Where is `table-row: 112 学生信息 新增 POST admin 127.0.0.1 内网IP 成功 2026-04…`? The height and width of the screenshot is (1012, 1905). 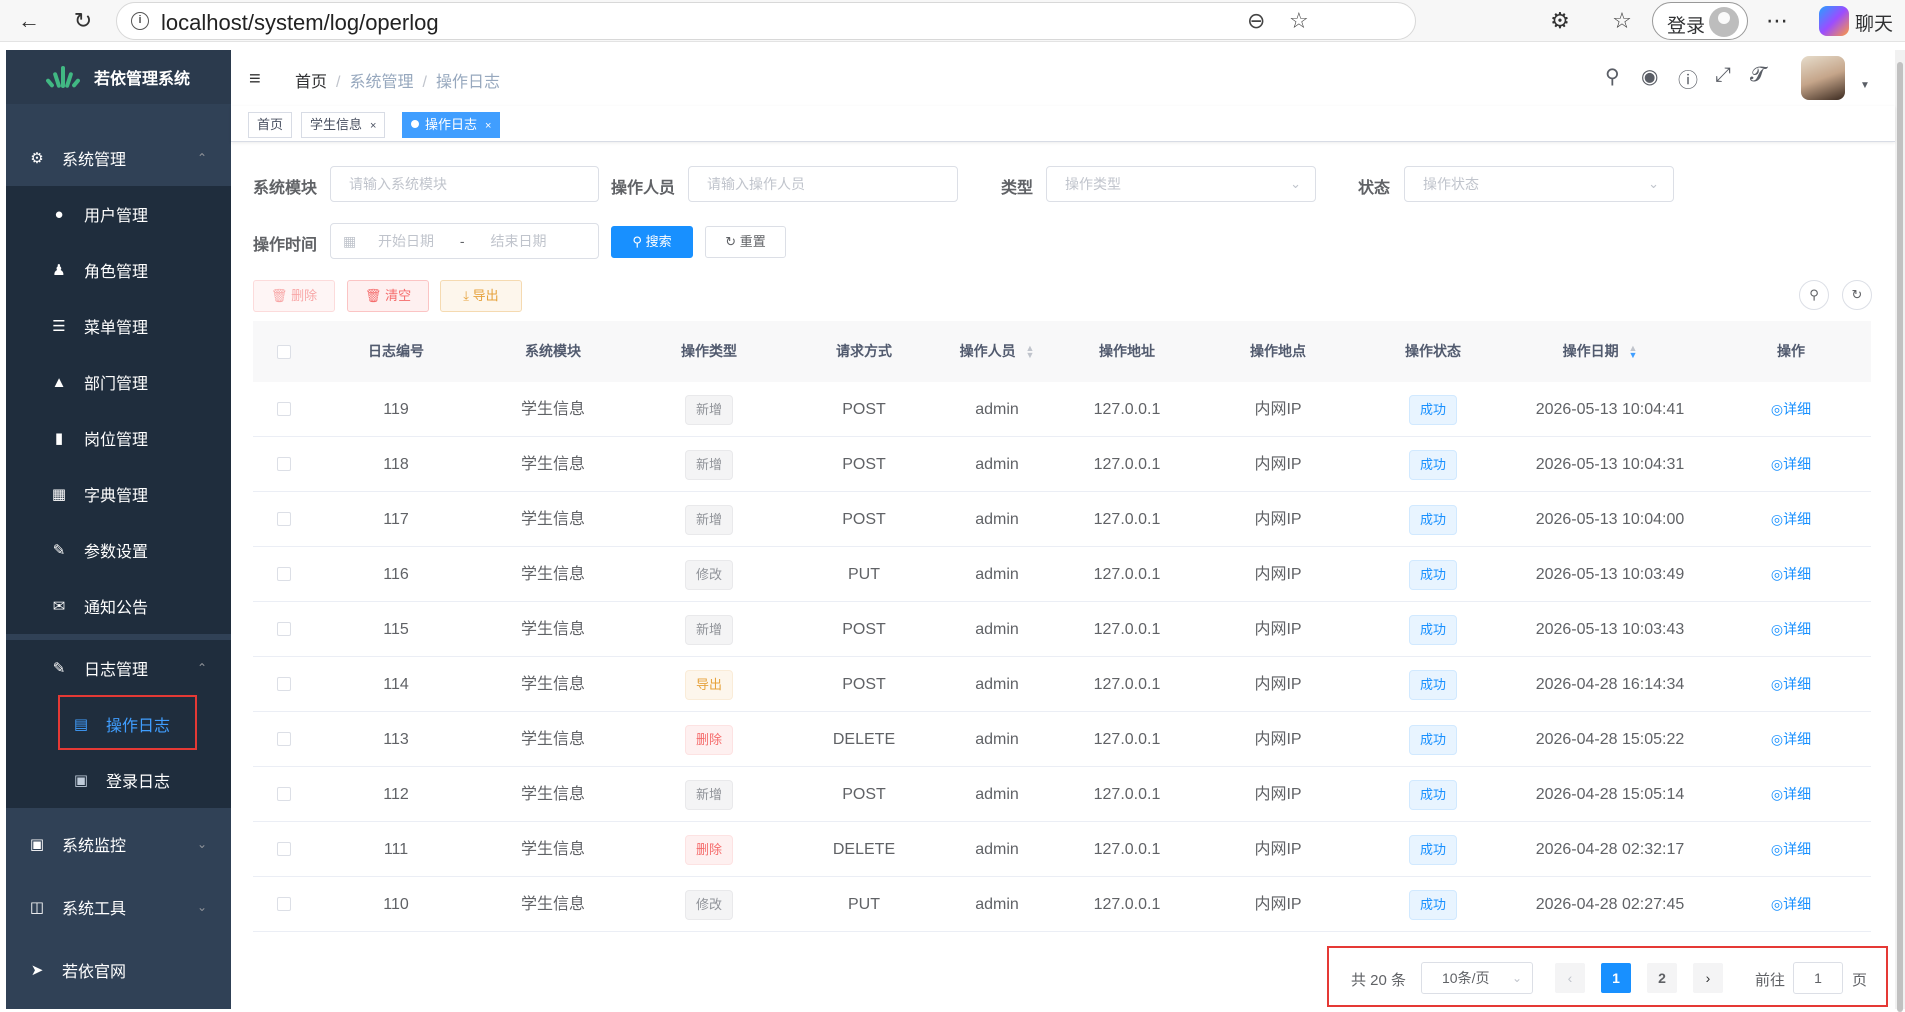
table-row: 112 学生信息 新增 POST admin 127.0.0.1 内网IP 成功 2026-04… is located at coordinates (1062, 794).